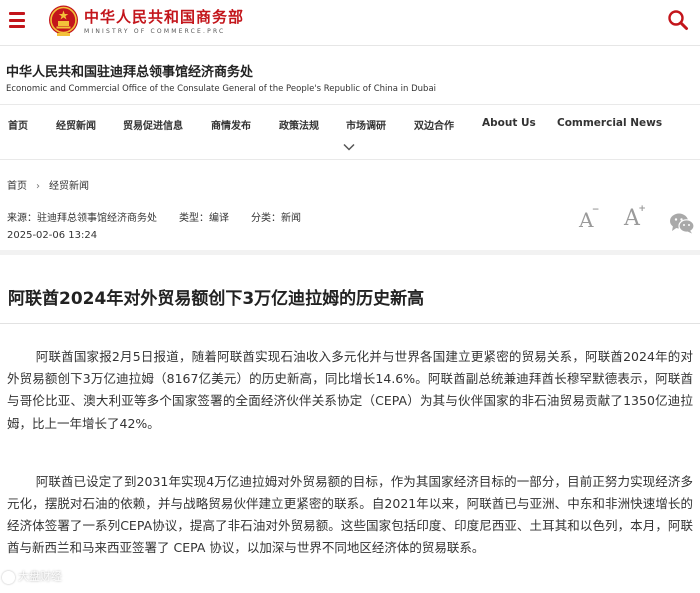 This screenshot has height=593, width=700. Describe the element at coordinates (216, 299) in the screenshot. I see `article-headline: 阿联酋2024年对外贸易额创下3万亿迪拉姆的历史新高` at that location.